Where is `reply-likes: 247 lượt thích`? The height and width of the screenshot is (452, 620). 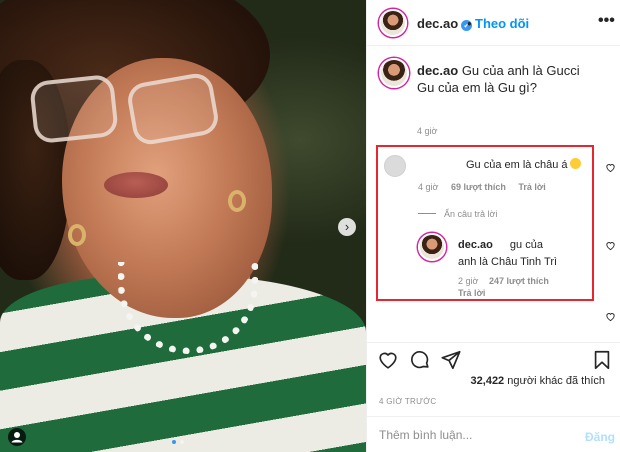
reply-likes: 247 lượt thích is located at coordinates (519, 281).